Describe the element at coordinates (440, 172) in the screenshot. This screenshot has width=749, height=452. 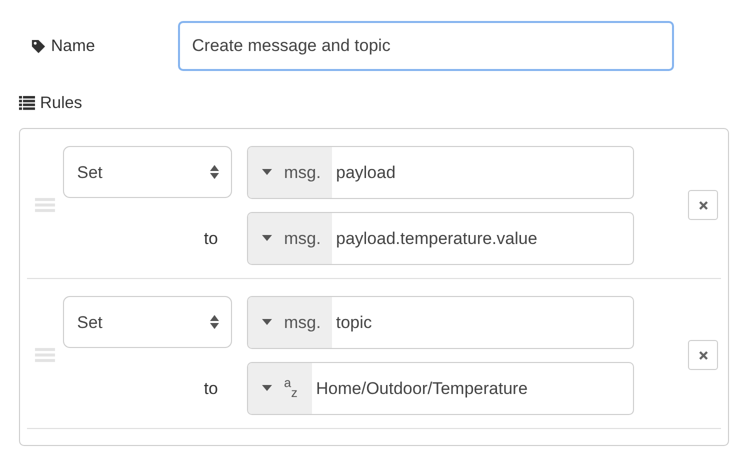
I see `property-input-field: msg. payload` at that location.